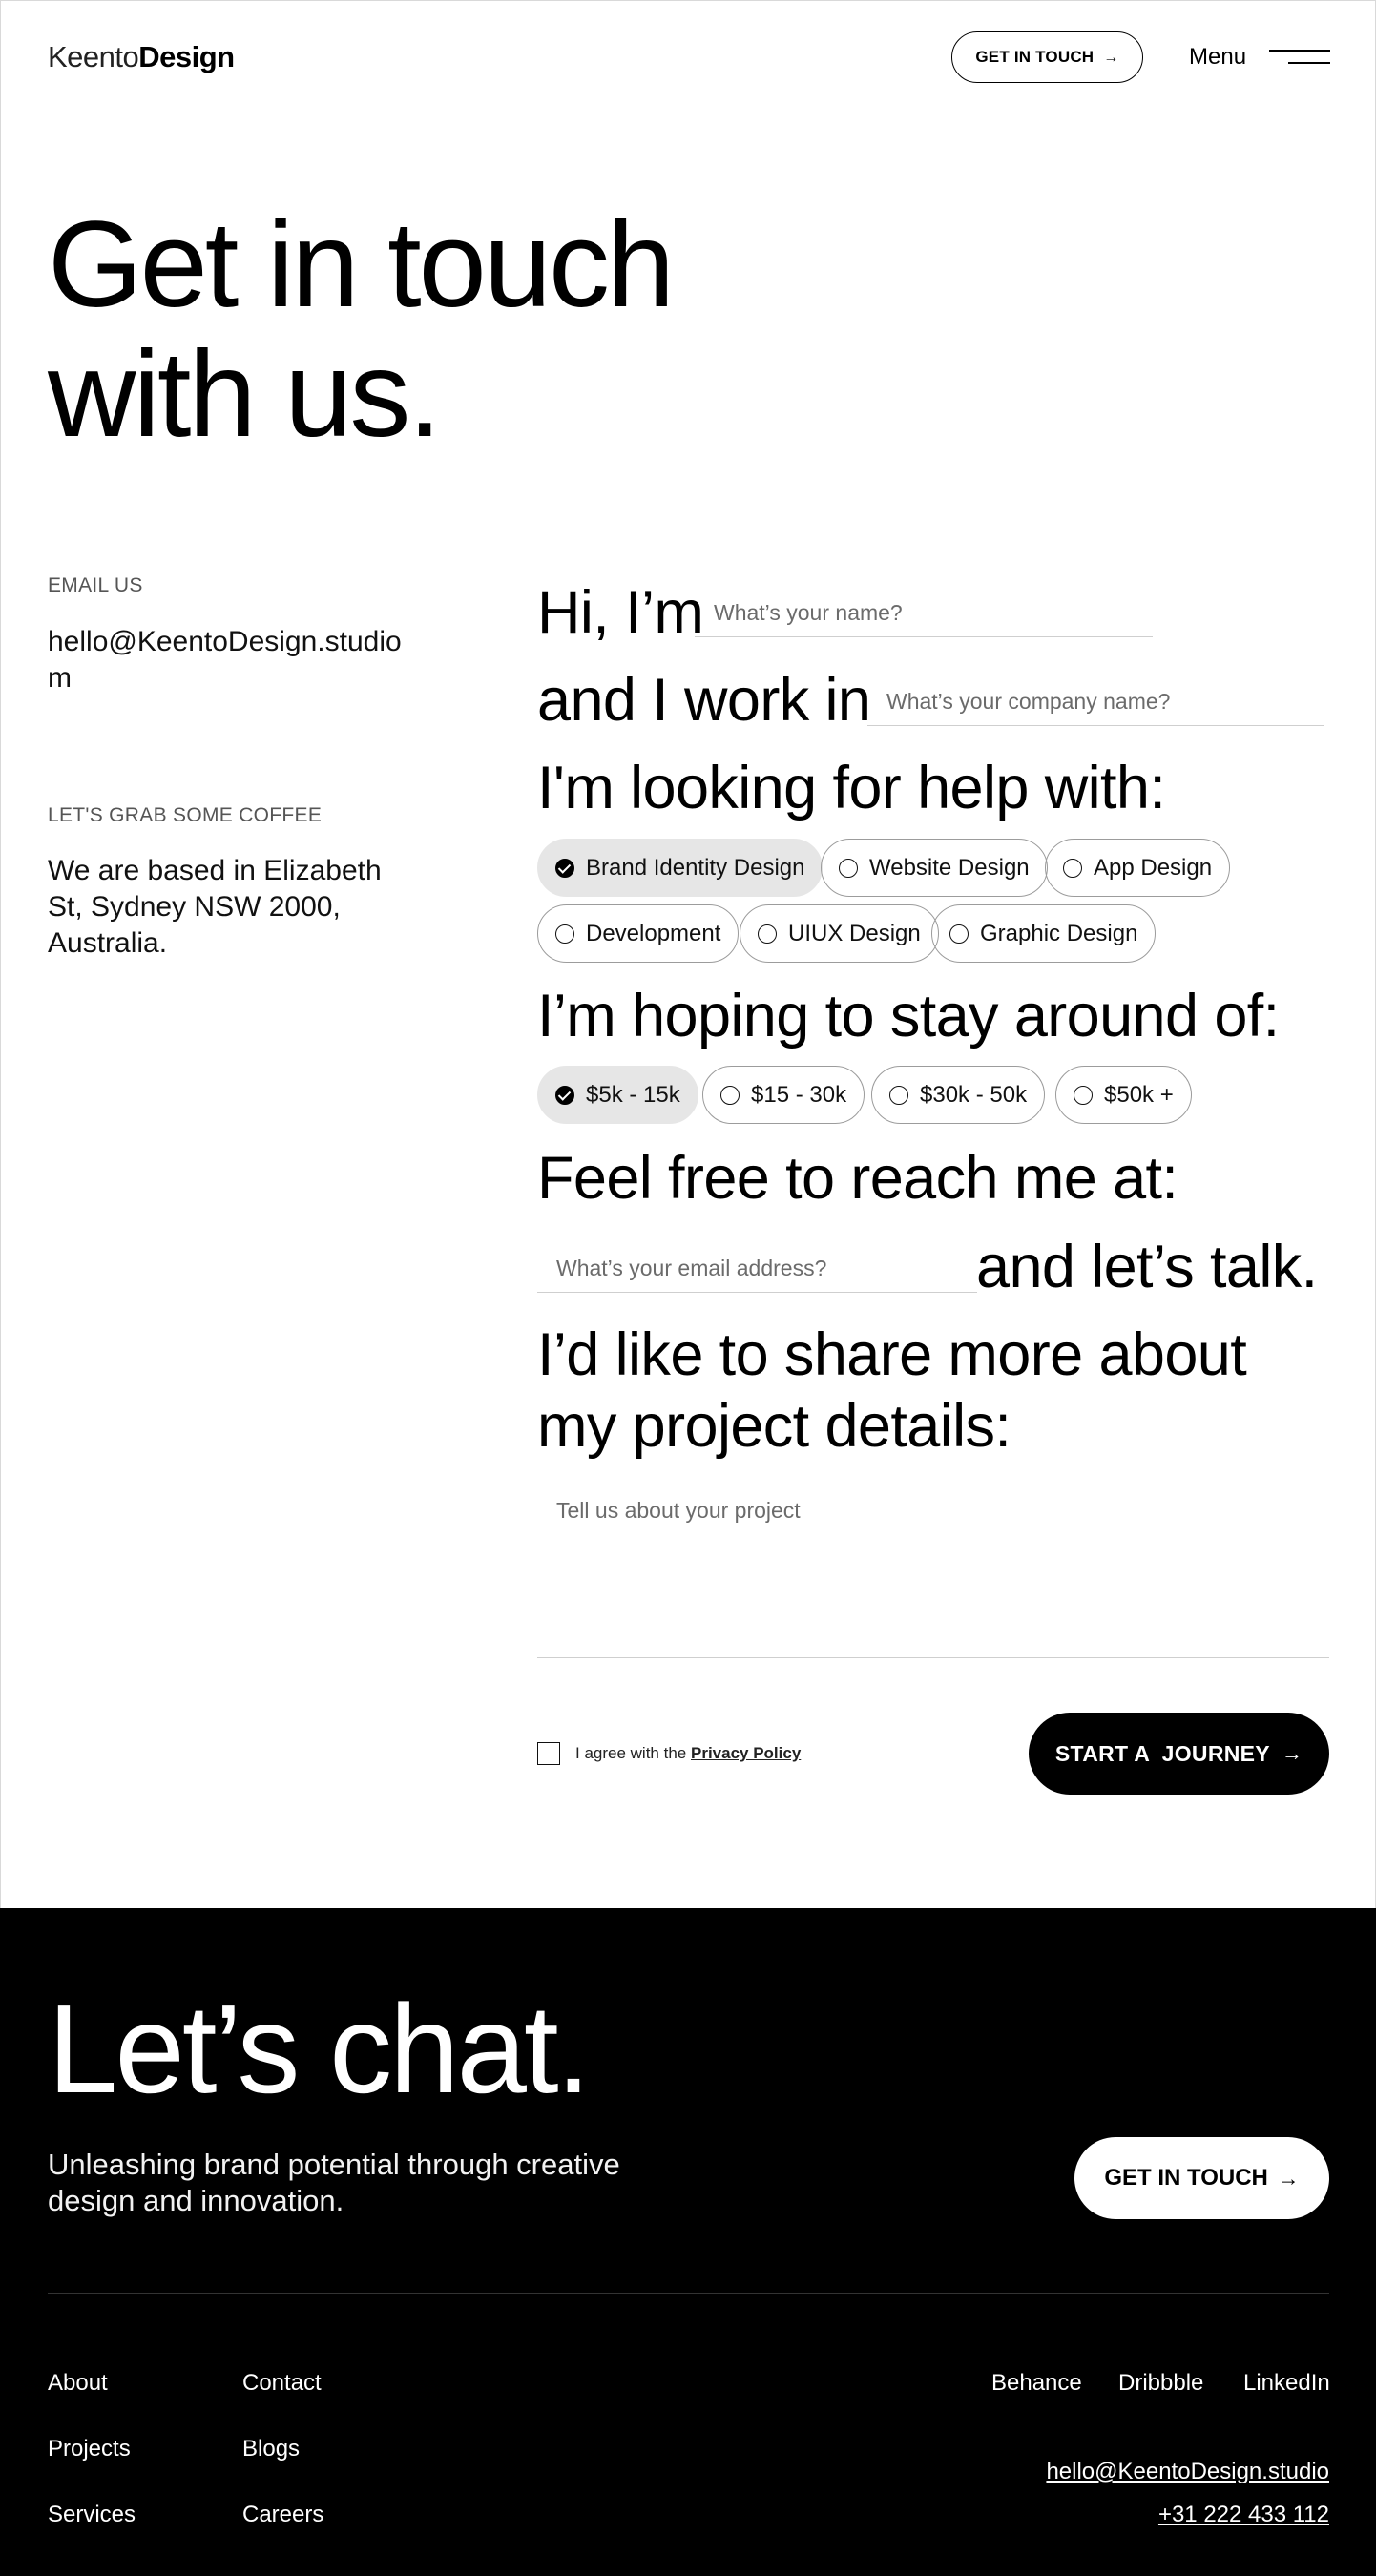 This screenshot has width=1376, height=2576. What do you see at coordinates (908, 1016) in the screenshot?
I see `budget-prompt: I’m hoping to stay around of:` at bounding box center [908, 1016].